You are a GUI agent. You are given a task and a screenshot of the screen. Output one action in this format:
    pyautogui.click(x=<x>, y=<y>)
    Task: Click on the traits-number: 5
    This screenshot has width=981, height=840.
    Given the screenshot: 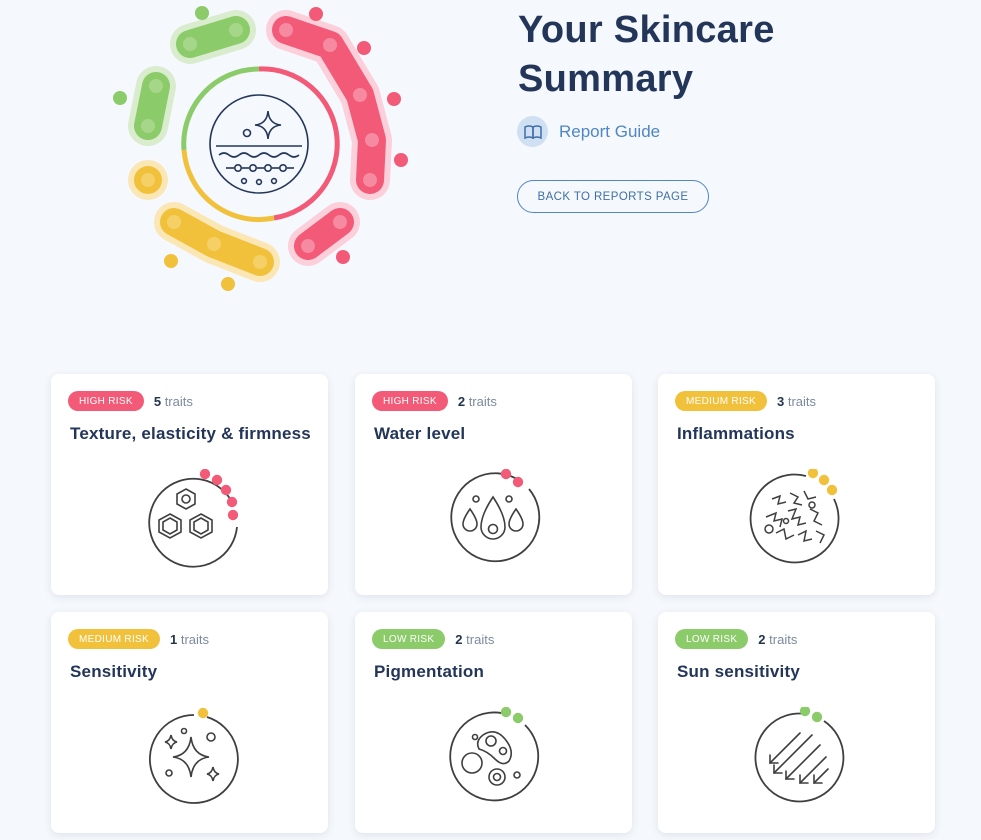 What is the action you would take?
    pyautogui.click(x=157, y=401)
    